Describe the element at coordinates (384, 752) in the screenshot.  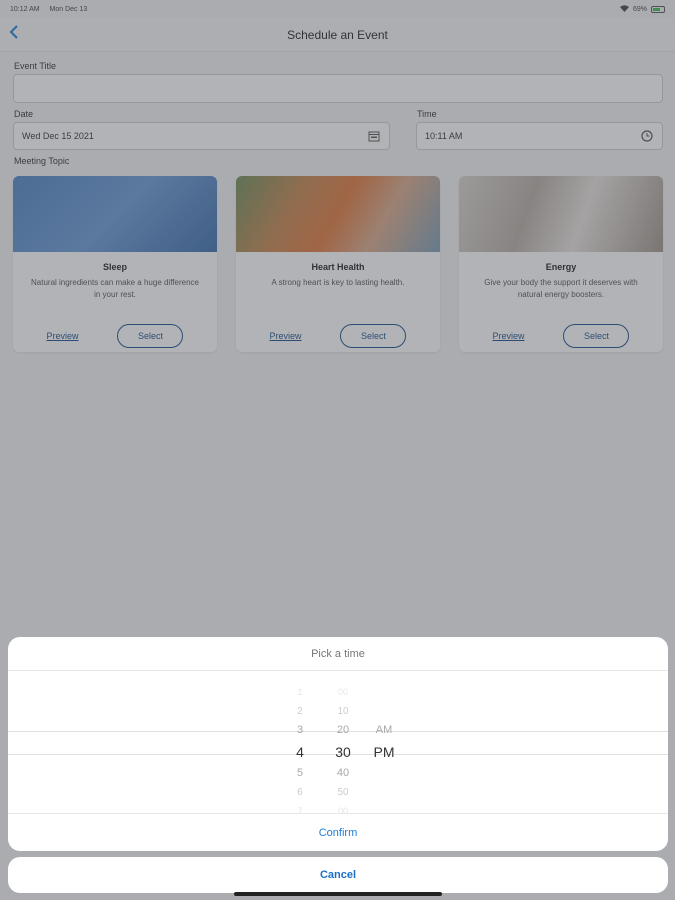
I see `period-option-selected: PM` at that location.